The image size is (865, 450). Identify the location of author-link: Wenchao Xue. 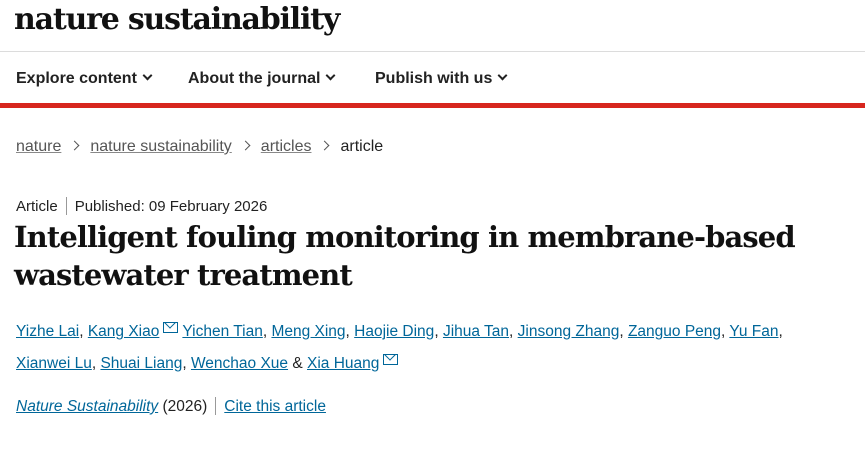
(239, 363).